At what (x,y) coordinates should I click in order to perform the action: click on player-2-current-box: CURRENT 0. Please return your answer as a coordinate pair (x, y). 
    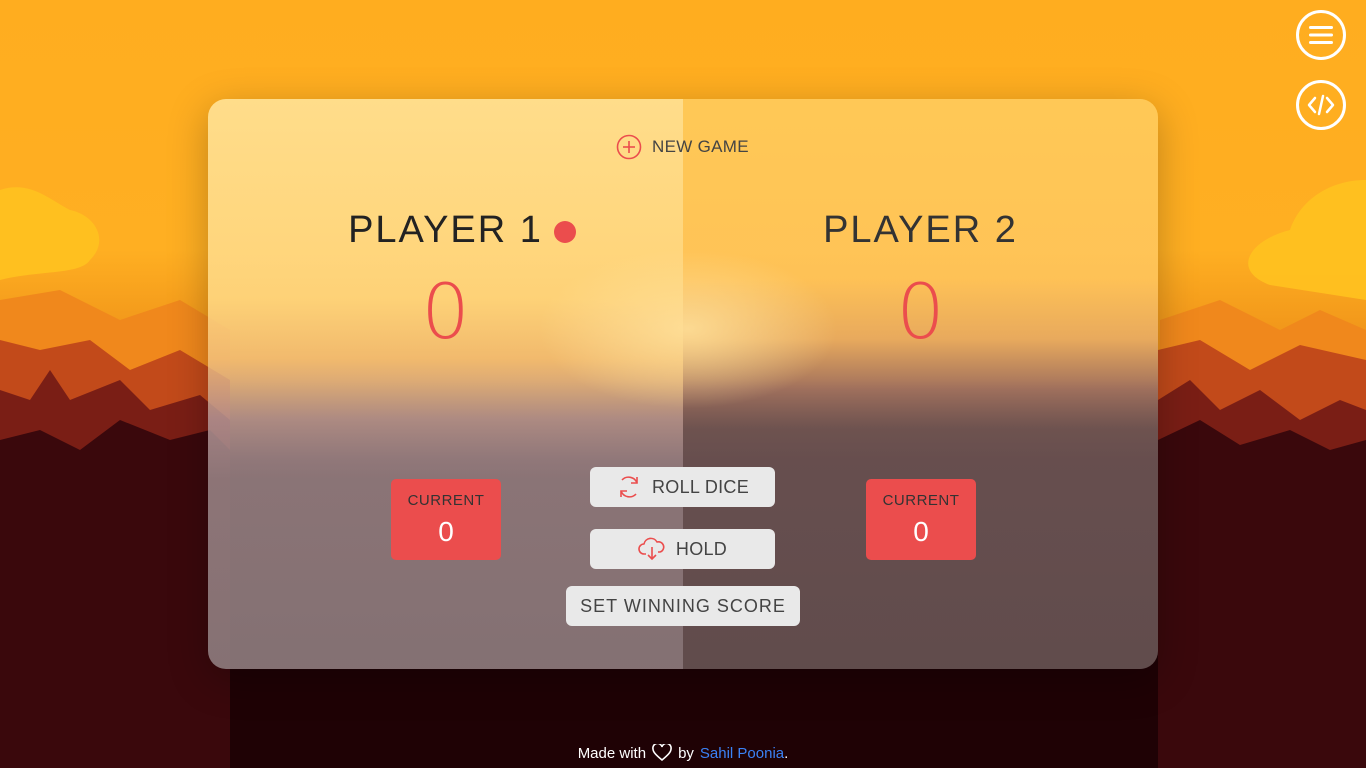
    Looking at the image, I should click on (921, 519).